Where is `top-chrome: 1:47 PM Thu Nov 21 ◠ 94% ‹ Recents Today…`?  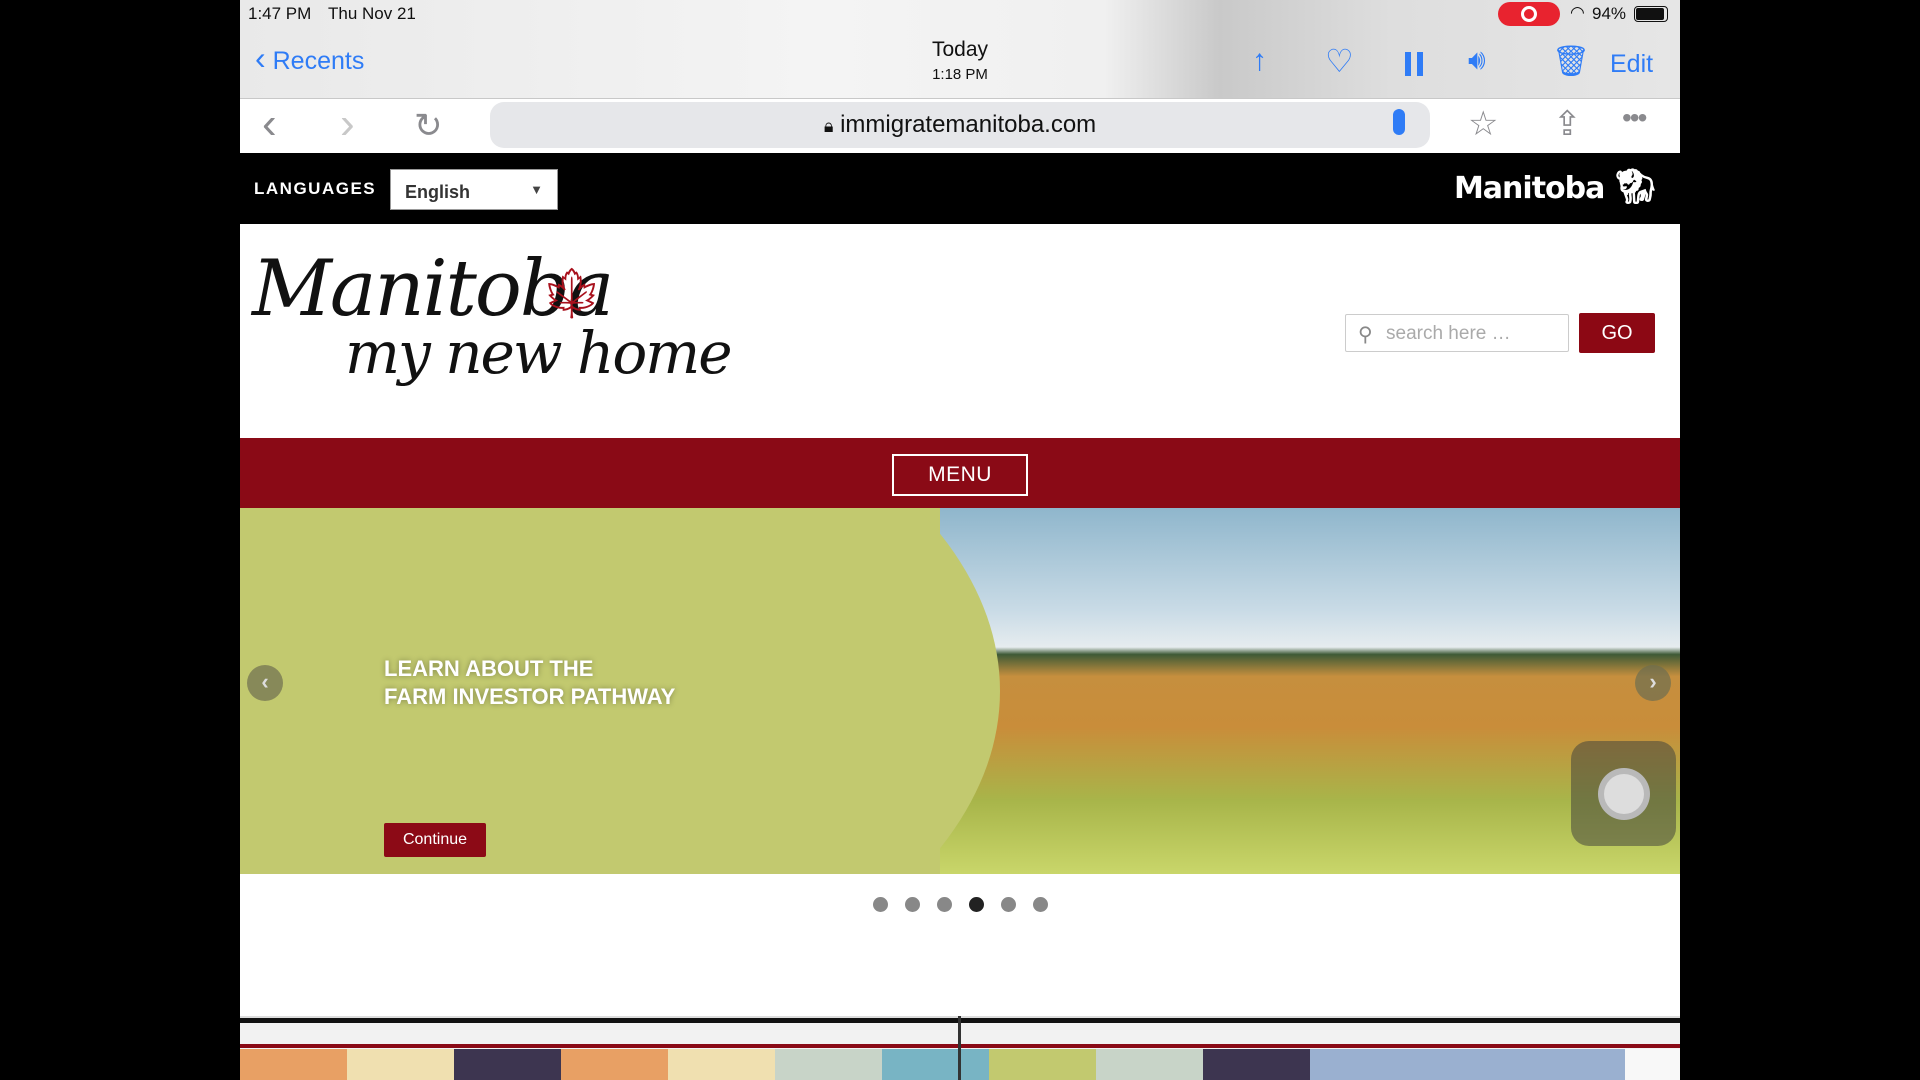
top-chrome: 1:47 PM Thu Nov 21 ◠ 94% ‹ Recents Today… is located at coordinates (960, 49).